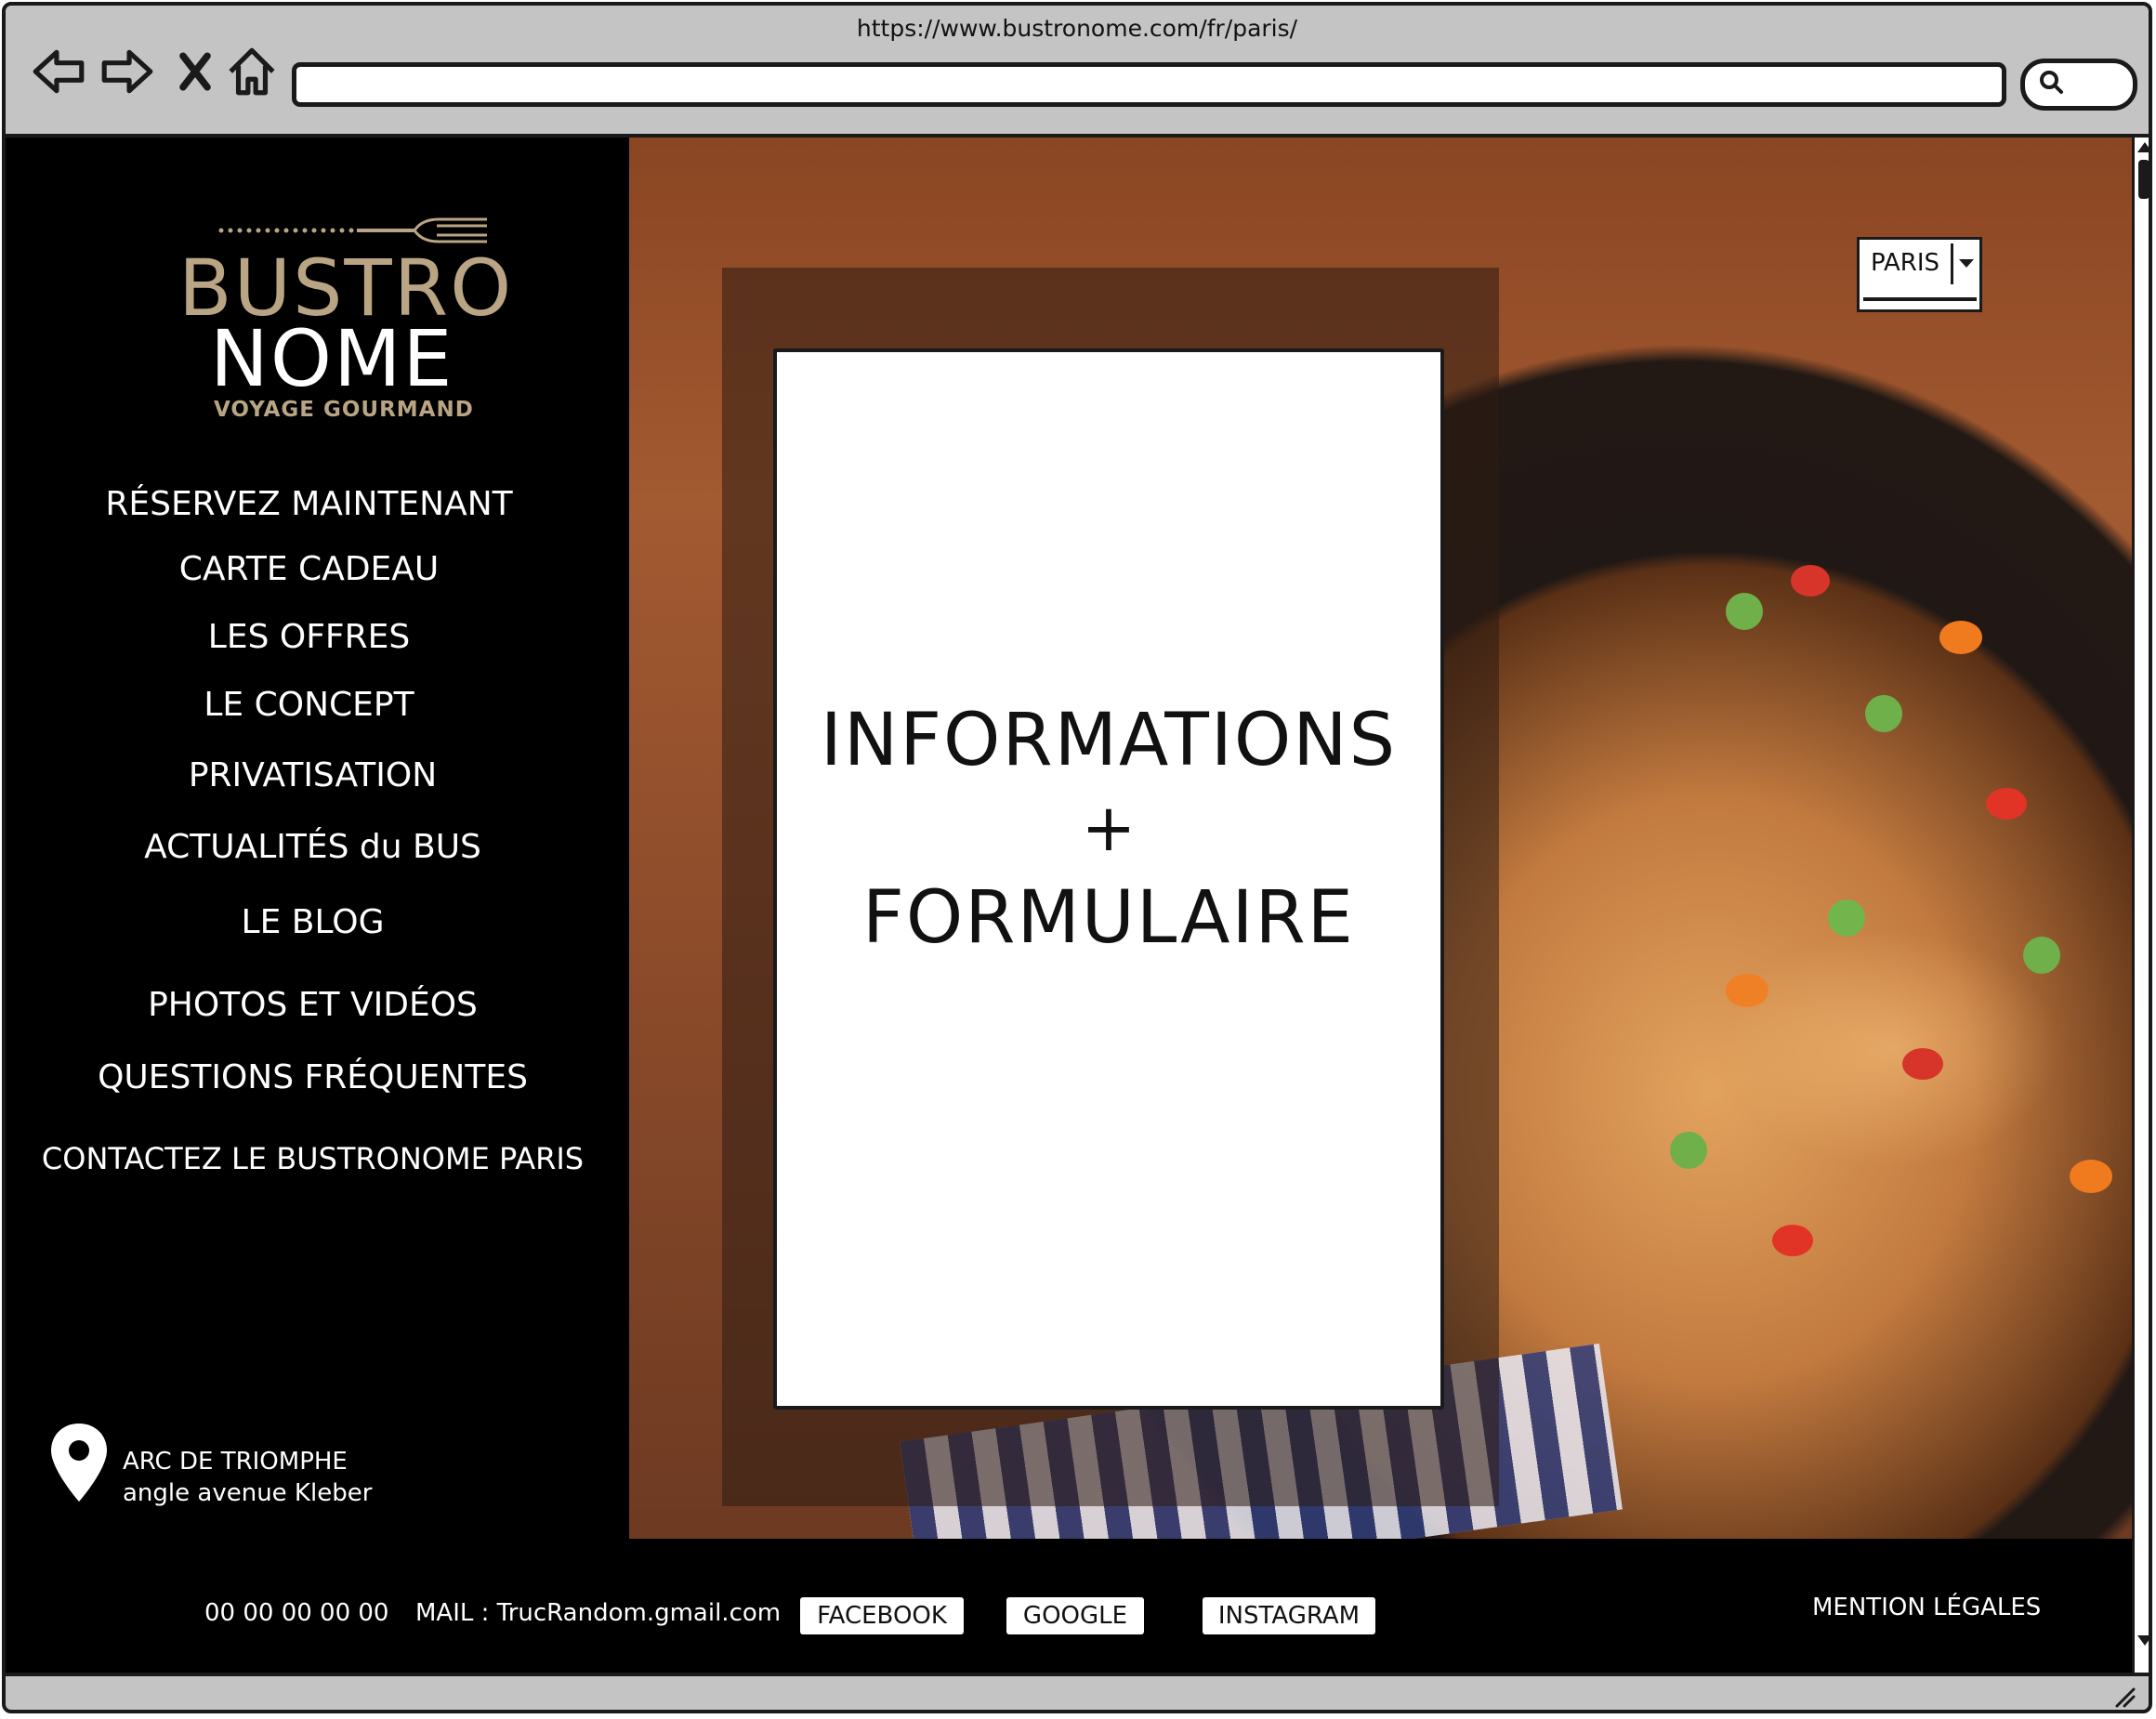 The width and height of the screenshot is (2156, 1719). Describe the element at coordinates (79, 1463) in the screenshot. I see `location-pin-icon` at that location.